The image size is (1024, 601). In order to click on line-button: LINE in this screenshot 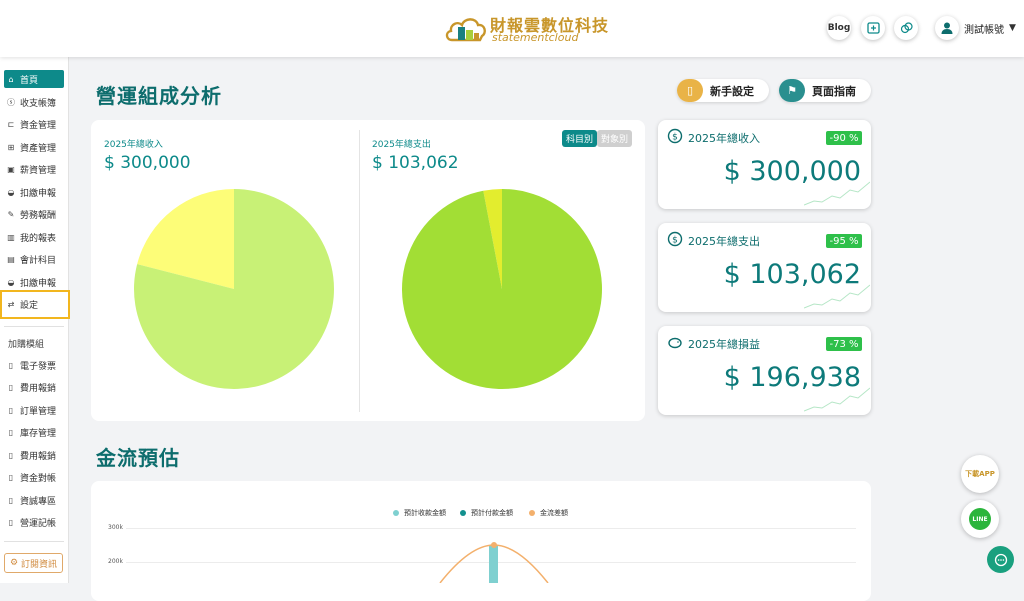, I will do `click(980, 519)`.